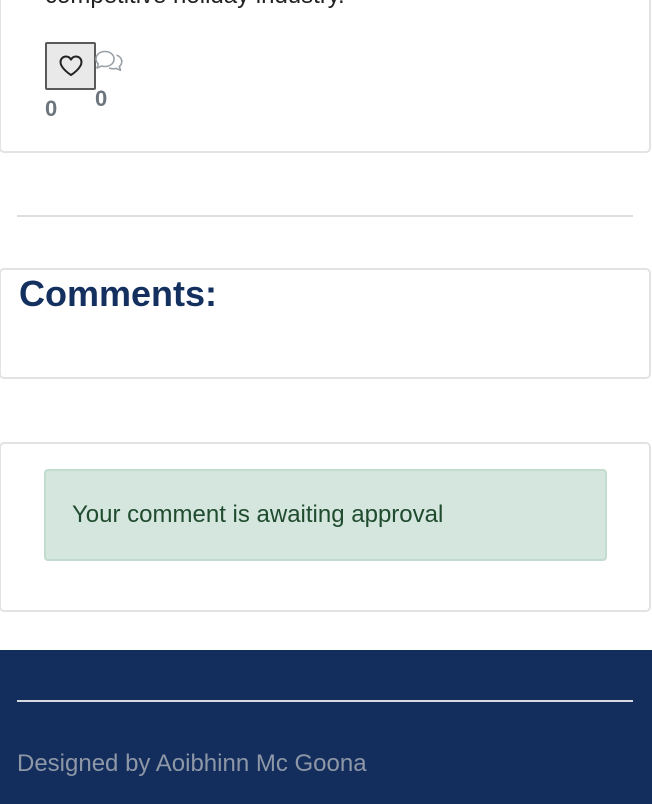 The width and height of the screenshot is (652, 804). Describe the element at coordinates (118, 293) in the screenshot. I see `comments-heading: Comments:` at that location.